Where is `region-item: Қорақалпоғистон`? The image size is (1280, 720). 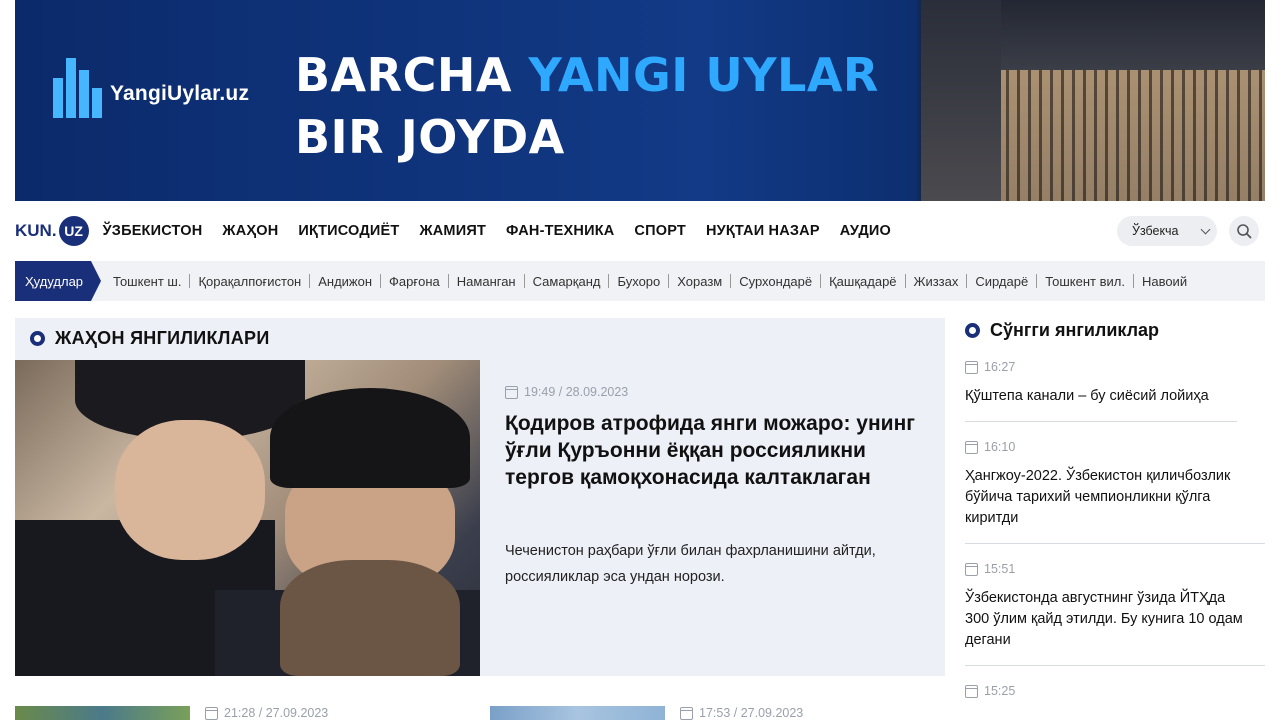 region-item: Қорақалпоғистон is located at coordinates (249, 281).